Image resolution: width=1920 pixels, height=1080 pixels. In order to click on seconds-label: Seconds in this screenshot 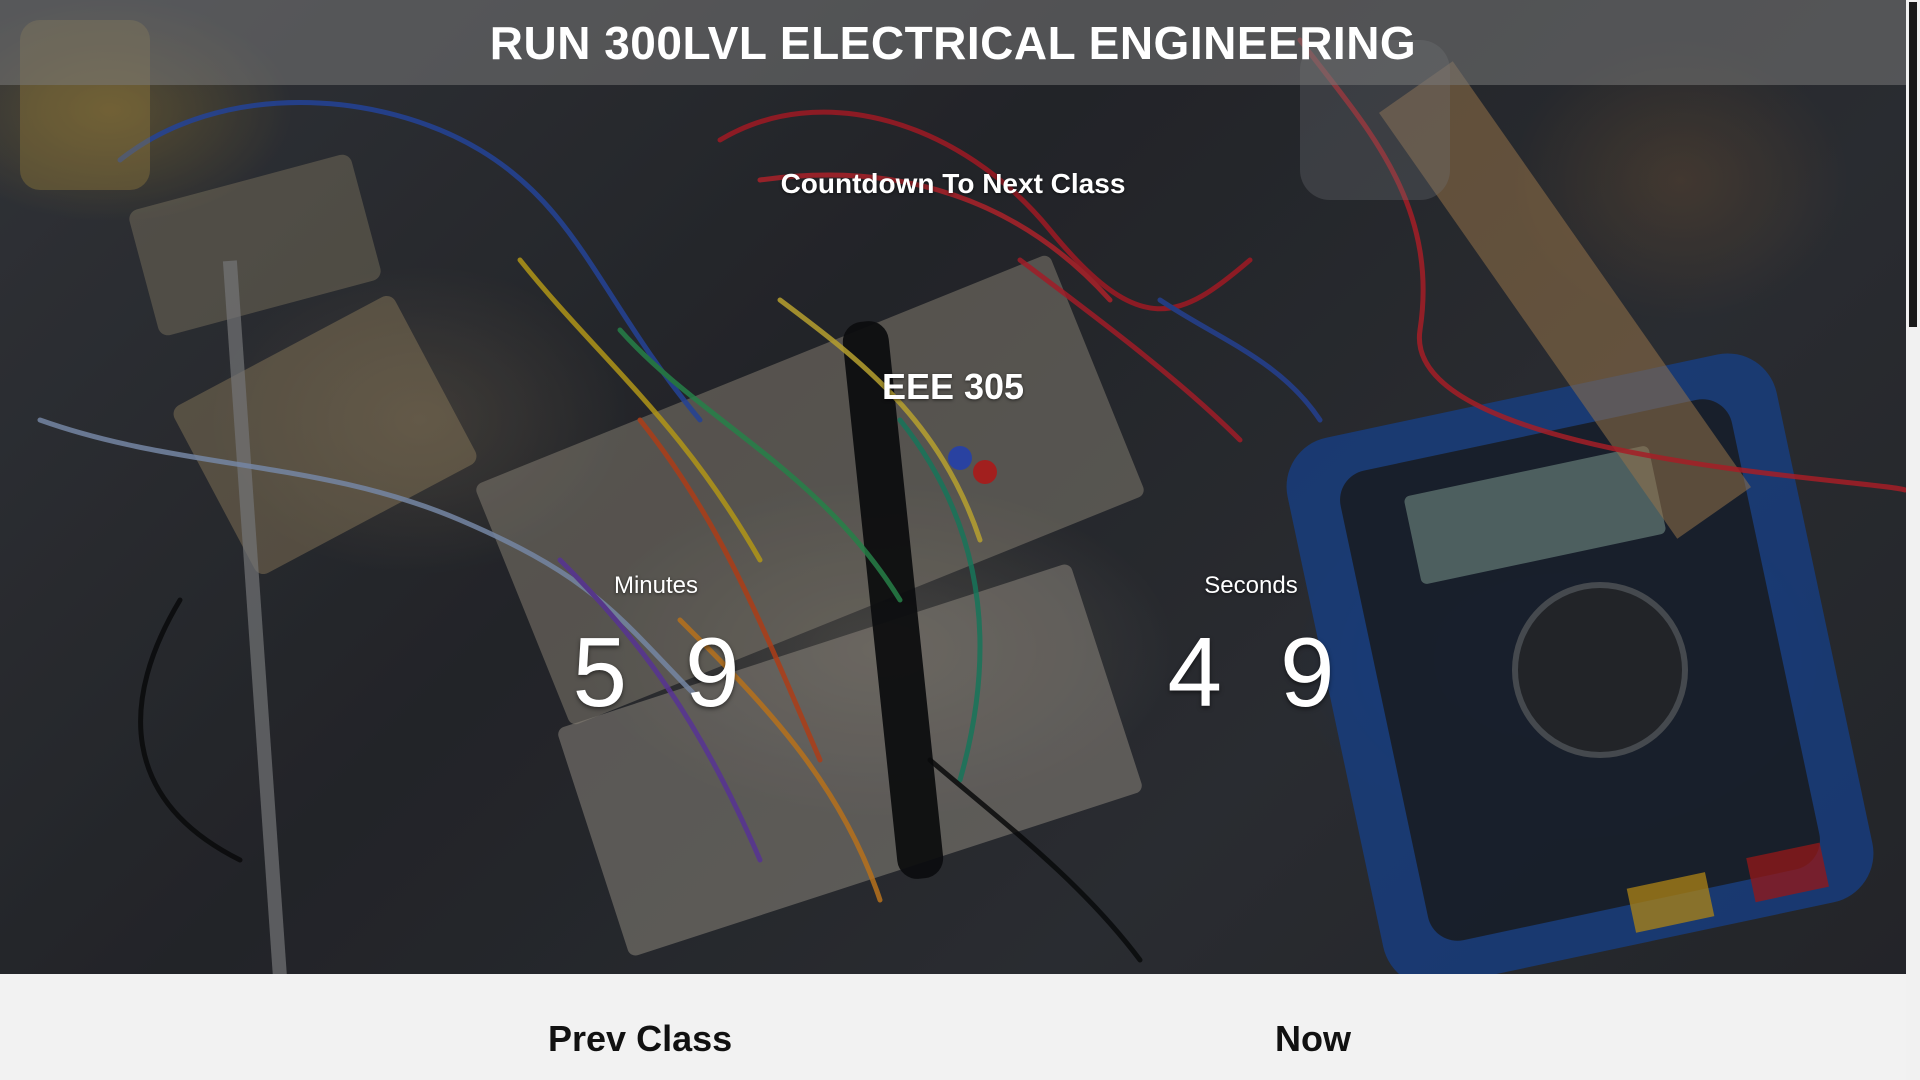, I will do `click(1251, 585)`.